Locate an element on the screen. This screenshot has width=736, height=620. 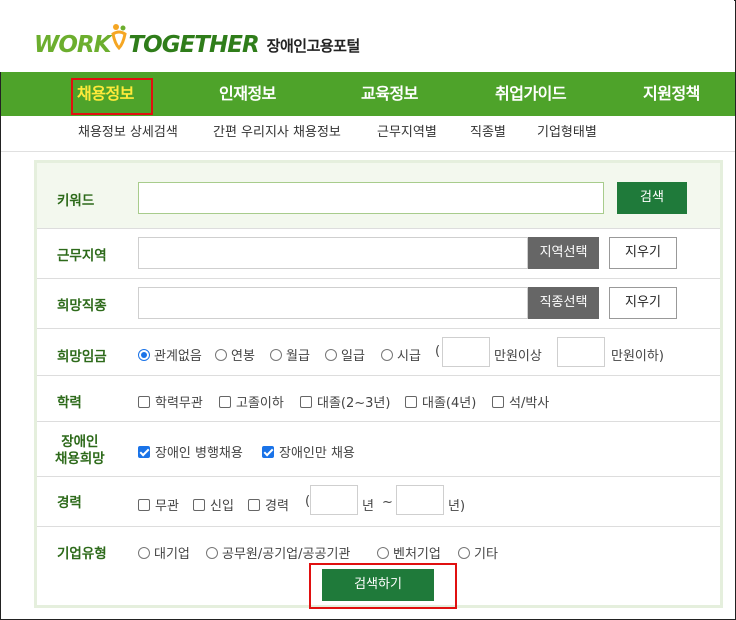
wage-min-input is located at coordinates (466, 352).